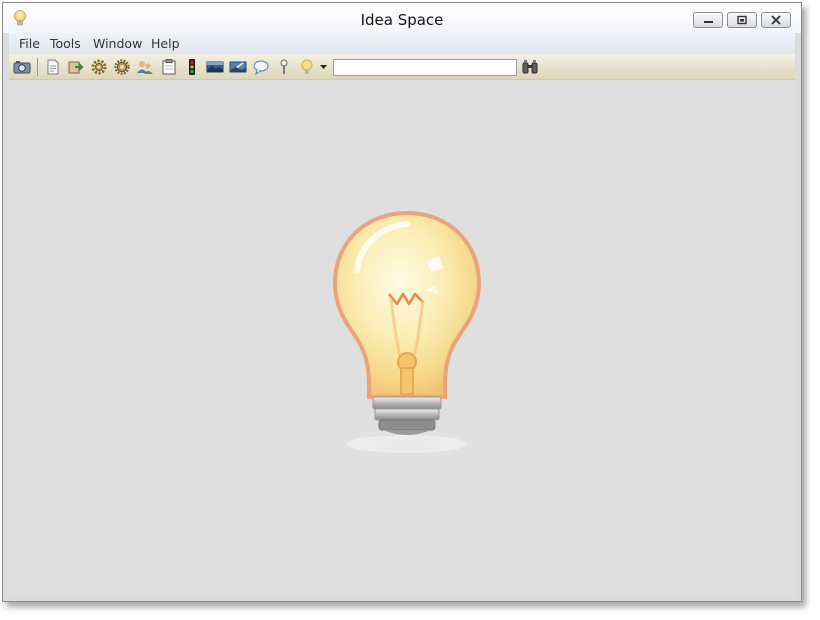 The height and width of the screenshot is (620, 820). I want to click on pin-icon, so click(284, 67).